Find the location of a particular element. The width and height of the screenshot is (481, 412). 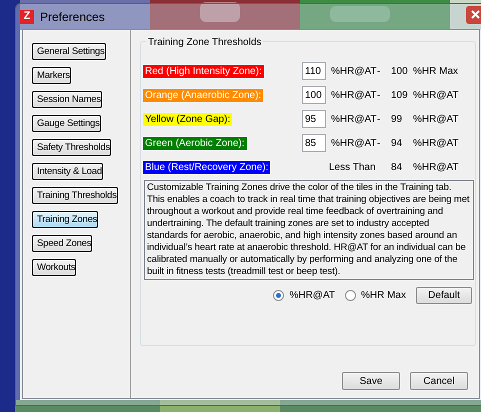

app-logo: Z is located at coordinates (27, 17).